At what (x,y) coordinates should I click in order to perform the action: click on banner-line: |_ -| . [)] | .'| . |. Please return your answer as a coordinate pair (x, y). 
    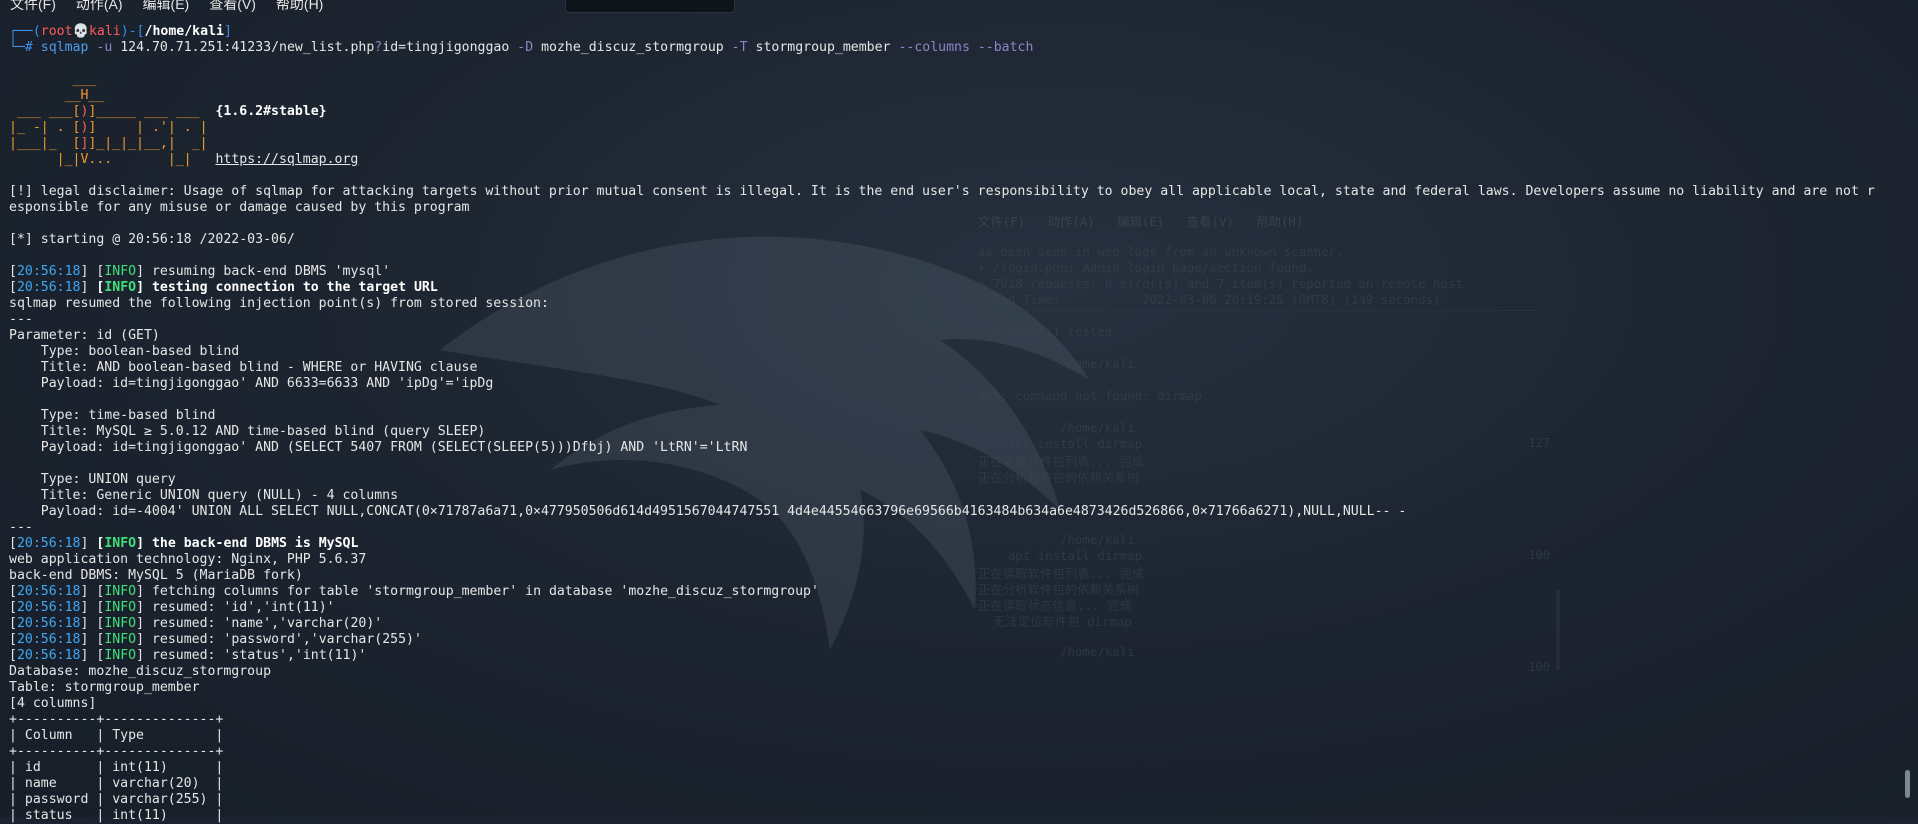
    Looking at the image, I should click on (108, 127).